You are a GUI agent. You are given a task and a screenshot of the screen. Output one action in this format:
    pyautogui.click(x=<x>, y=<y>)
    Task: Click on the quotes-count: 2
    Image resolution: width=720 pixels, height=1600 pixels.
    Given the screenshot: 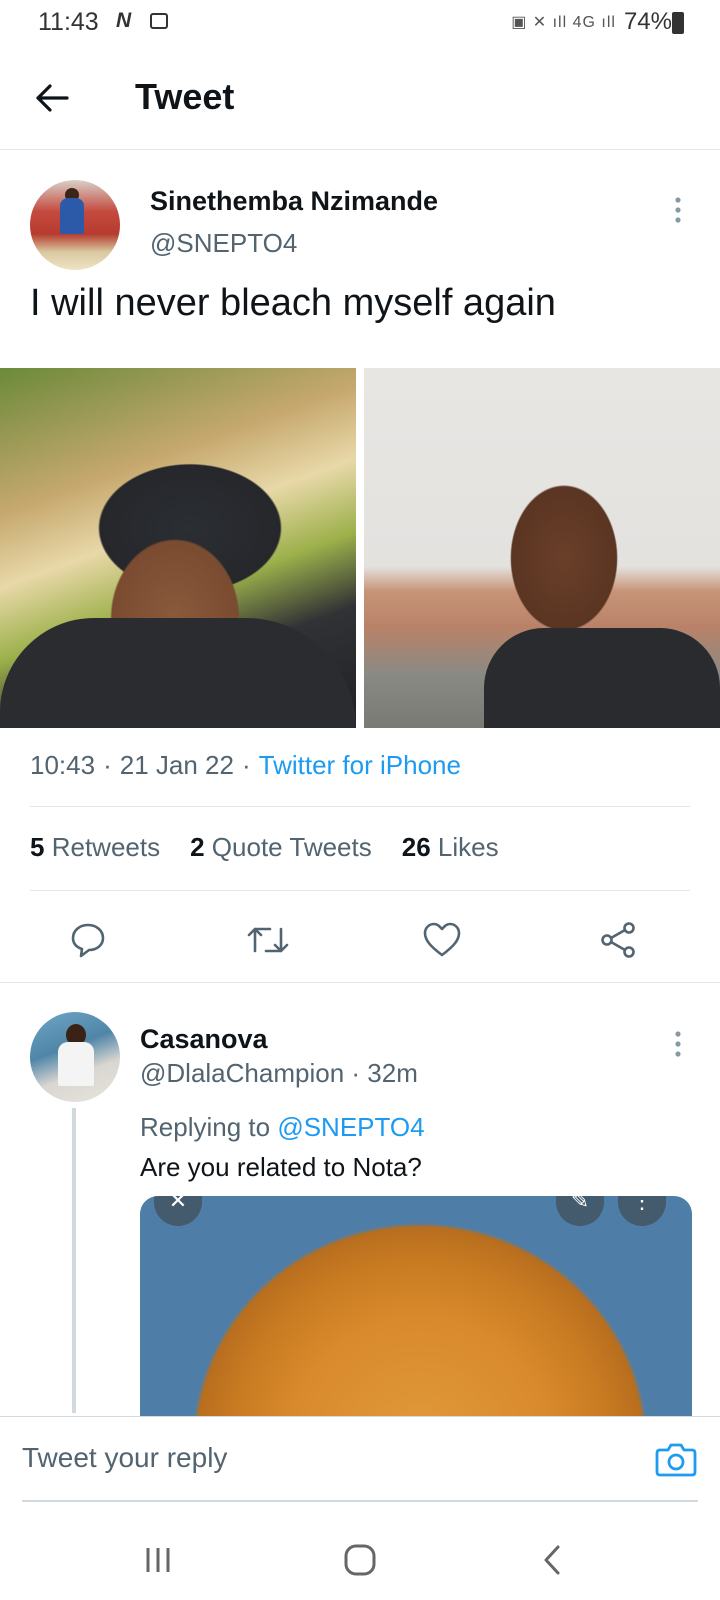 What is the action you would take?
    pyautogui.click(x=197, y=847)
    